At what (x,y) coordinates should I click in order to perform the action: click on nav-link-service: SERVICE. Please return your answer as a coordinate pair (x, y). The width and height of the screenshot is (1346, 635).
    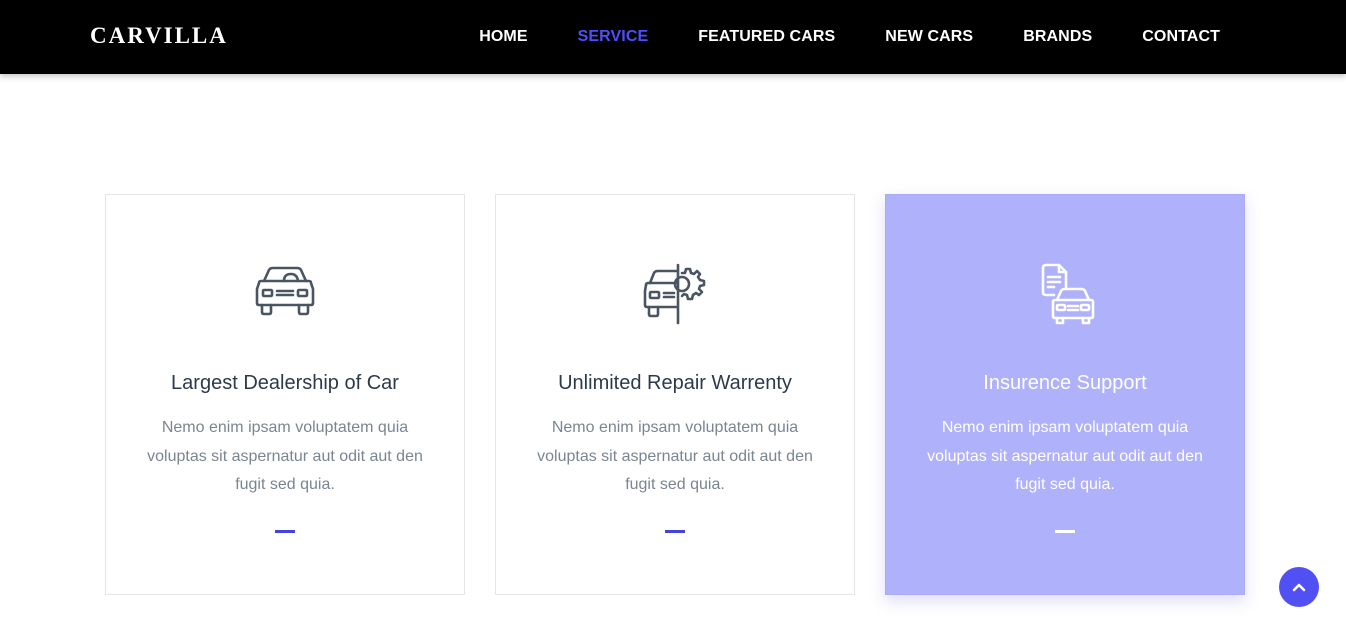
    Looking at the image, I should click on (613, 37).